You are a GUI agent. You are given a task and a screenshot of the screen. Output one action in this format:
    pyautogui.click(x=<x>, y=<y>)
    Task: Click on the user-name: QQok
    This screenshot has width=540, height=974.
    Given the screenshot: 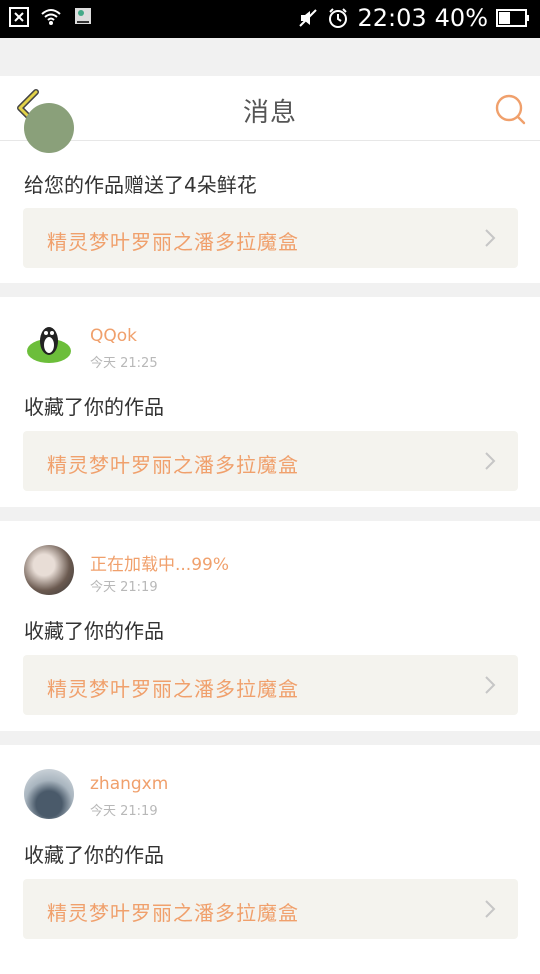 What is the action you would take?
    pyautogui.click(x=113, y=336)
    